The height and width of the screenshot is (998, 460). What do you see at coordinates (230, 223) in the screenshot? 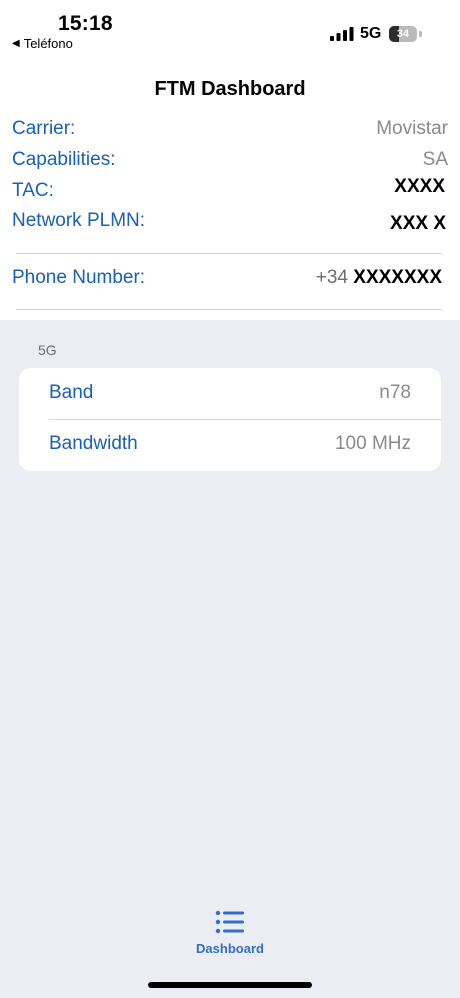
I see `network-plmn-row: Network PLMN: XXX X` at bounding box center [230, 223].